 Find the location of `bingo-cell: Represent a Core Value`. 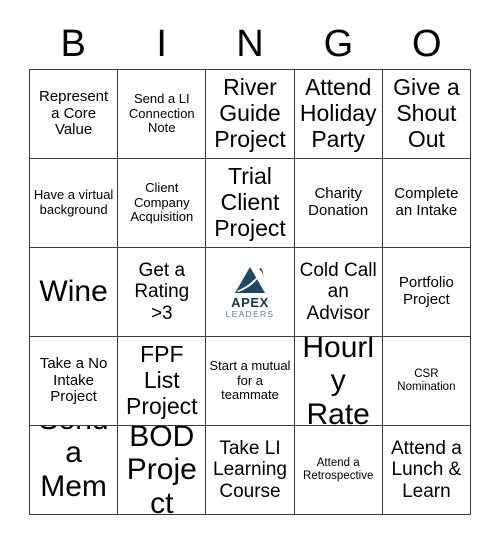

bingo-cell: Represent a Core Value is located at coordinates (74, 114).